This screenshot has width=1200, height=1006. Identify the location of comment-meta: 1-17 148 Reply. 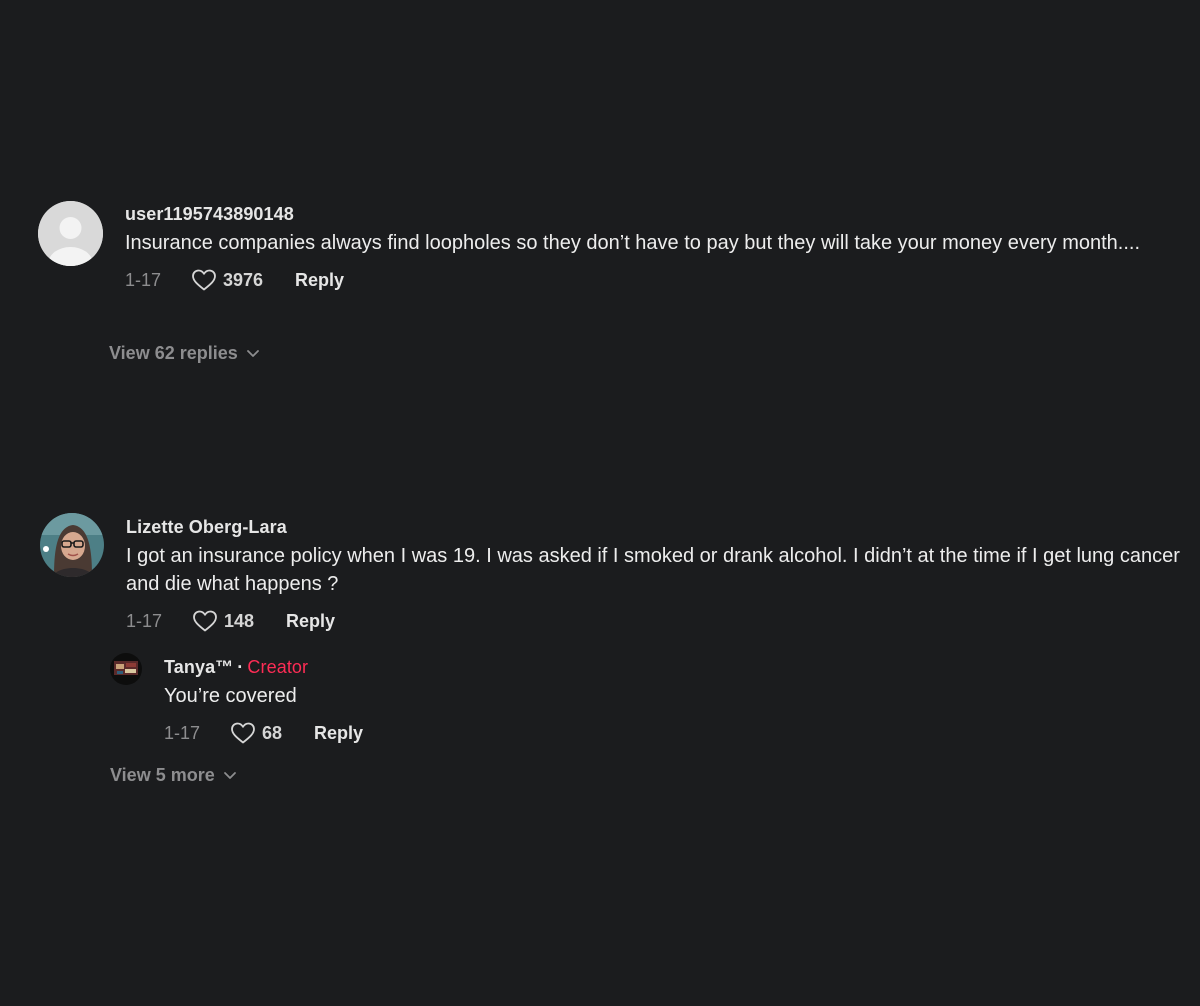
(653, 621).